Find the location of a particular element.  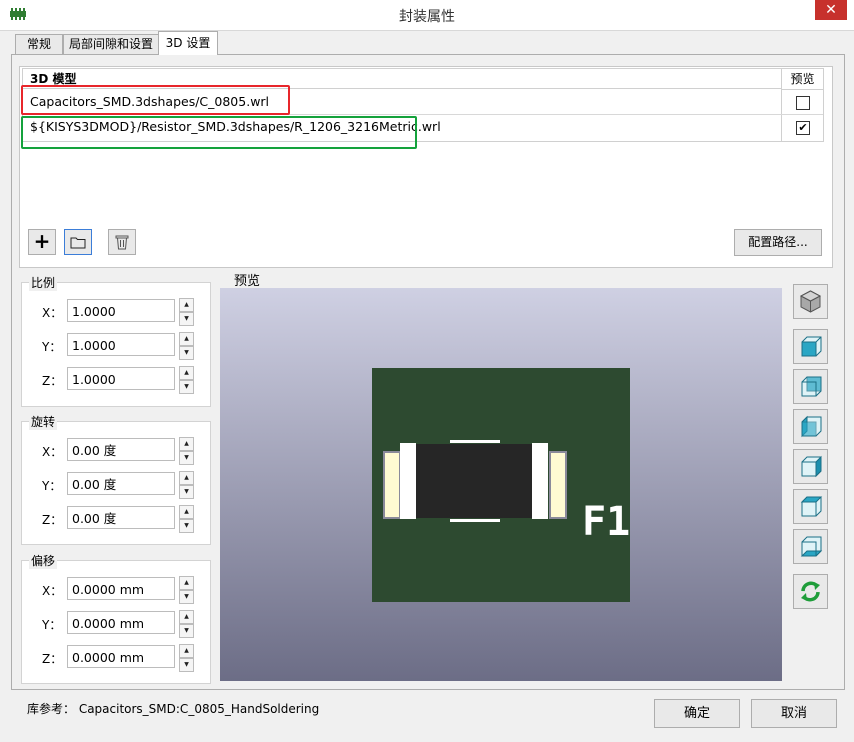

column-header-preview: 预览 is located at coordinates (802, 79).